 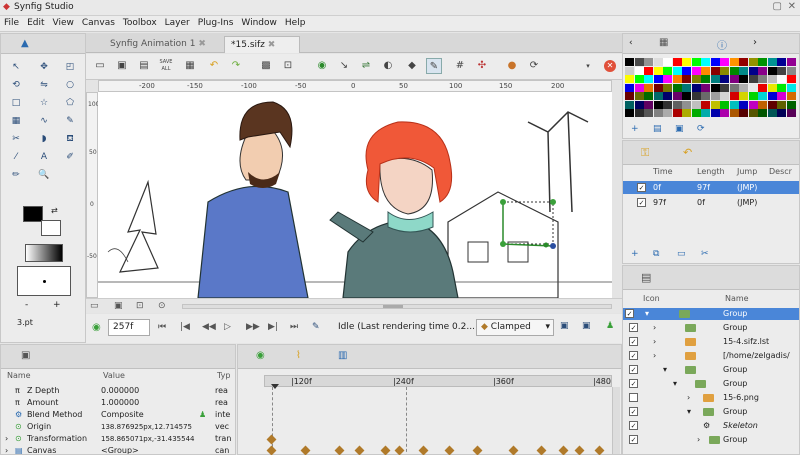 I want to click on add-color-icon: +, so click(x=635, y=129).